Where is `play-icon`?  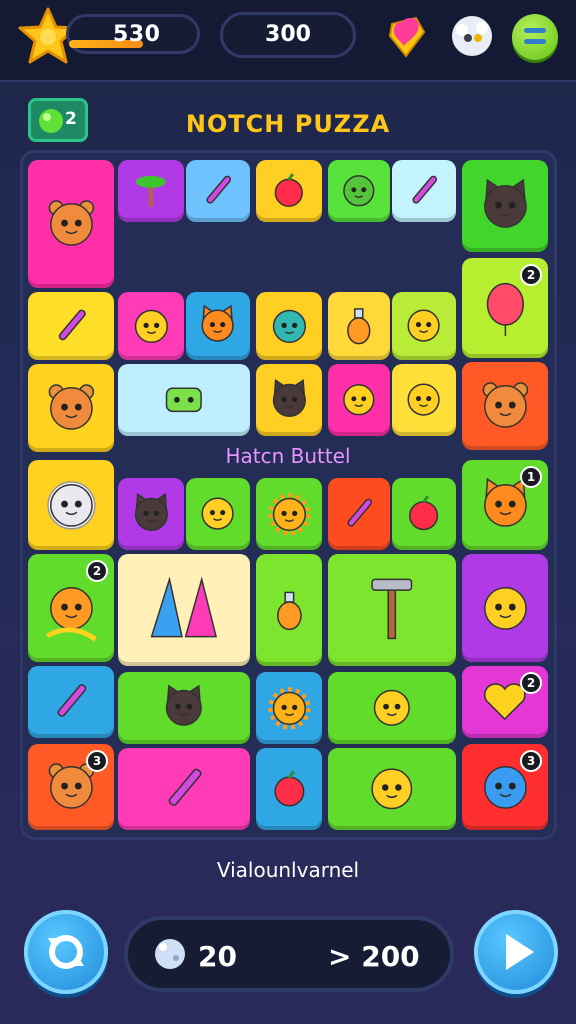 play-icon is located at coordinates (520, 952).